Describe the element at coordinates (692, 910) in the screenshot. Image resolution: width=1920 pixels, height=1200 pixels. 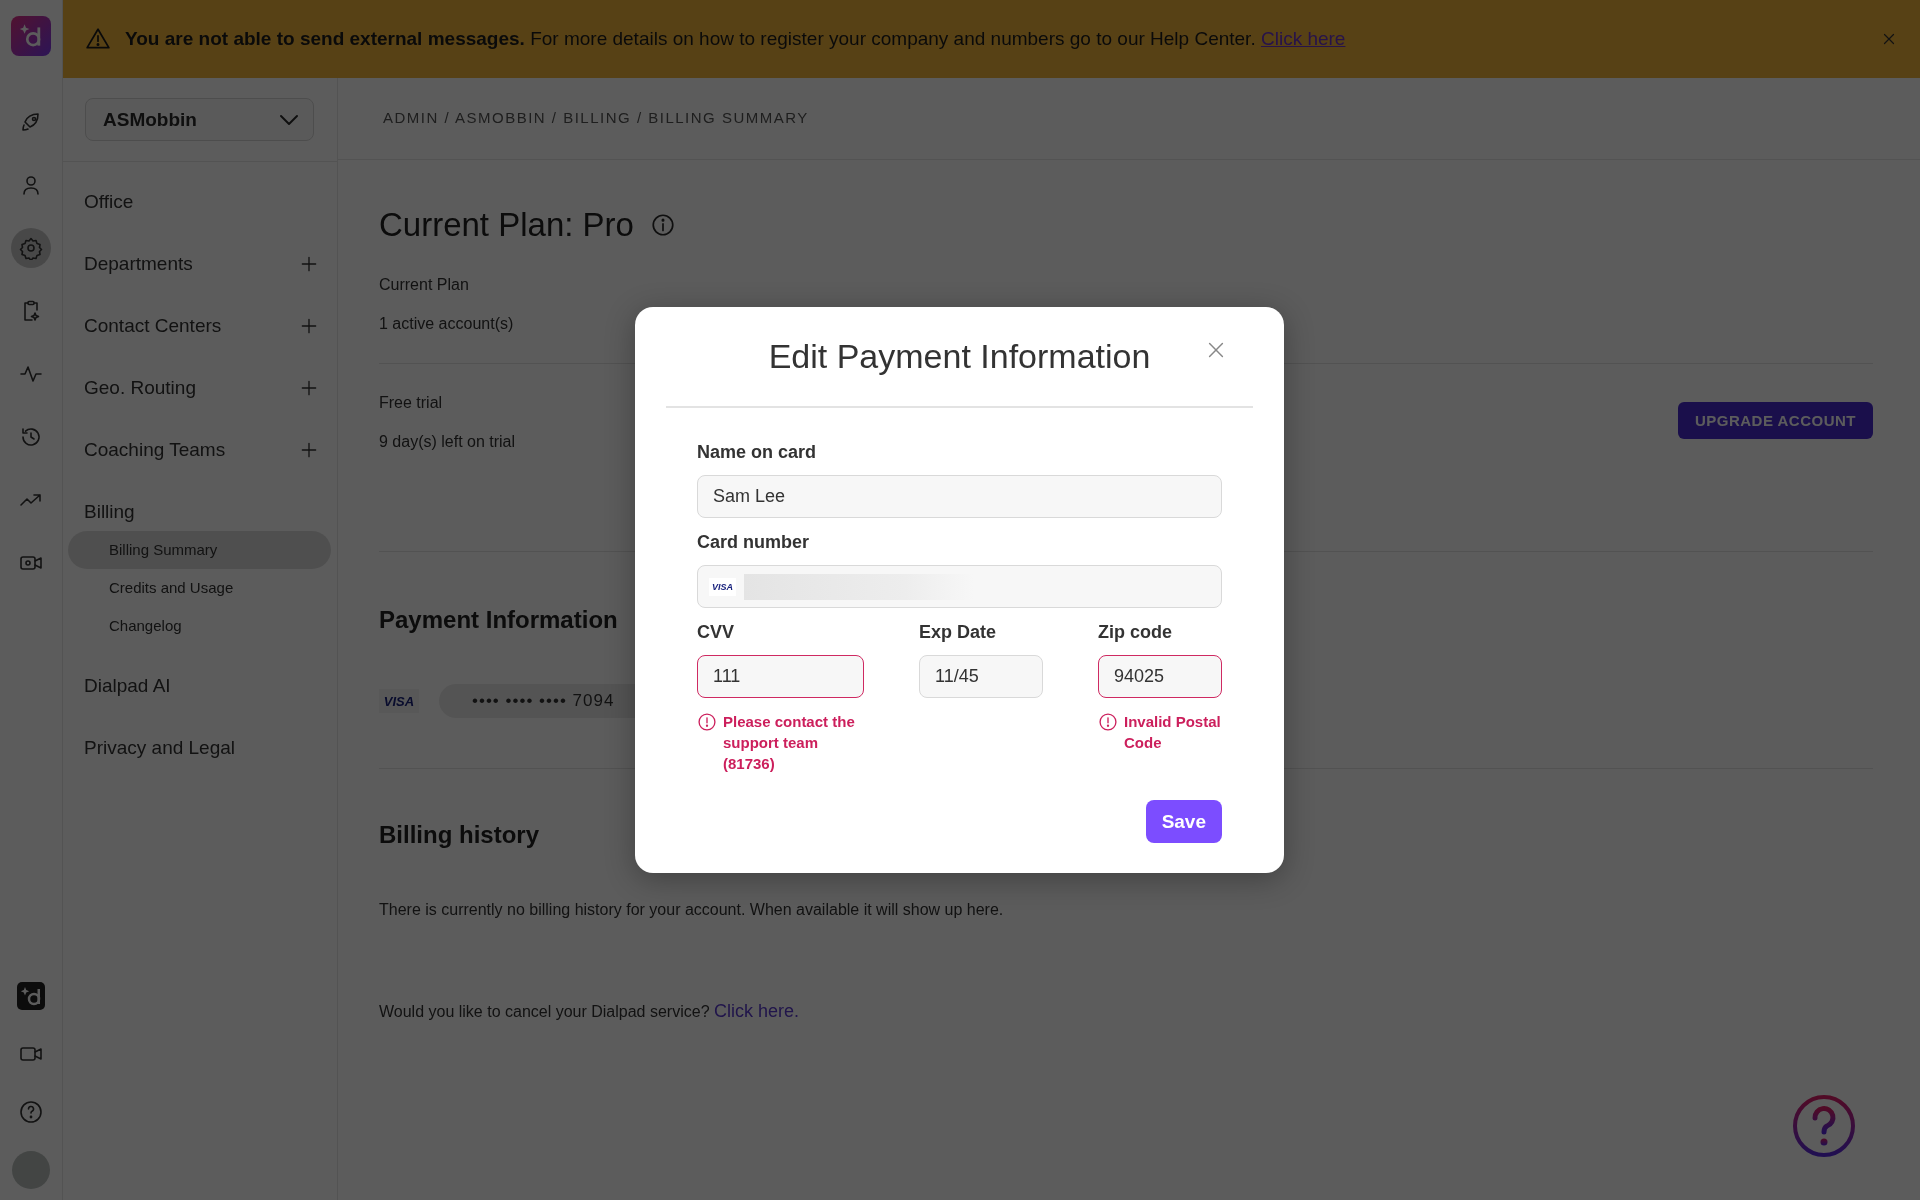
I see `history-text: There is currently no billing history for your account. When available it will show up here.` at that location.